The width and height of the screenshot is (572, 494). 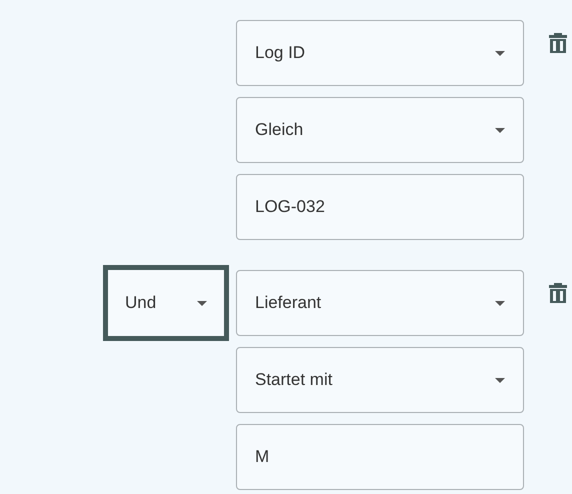 What do you see at coordinates (380, 380) in the screenshot?
I see `select-field: Startet mit` at bounding box center [380, 380].